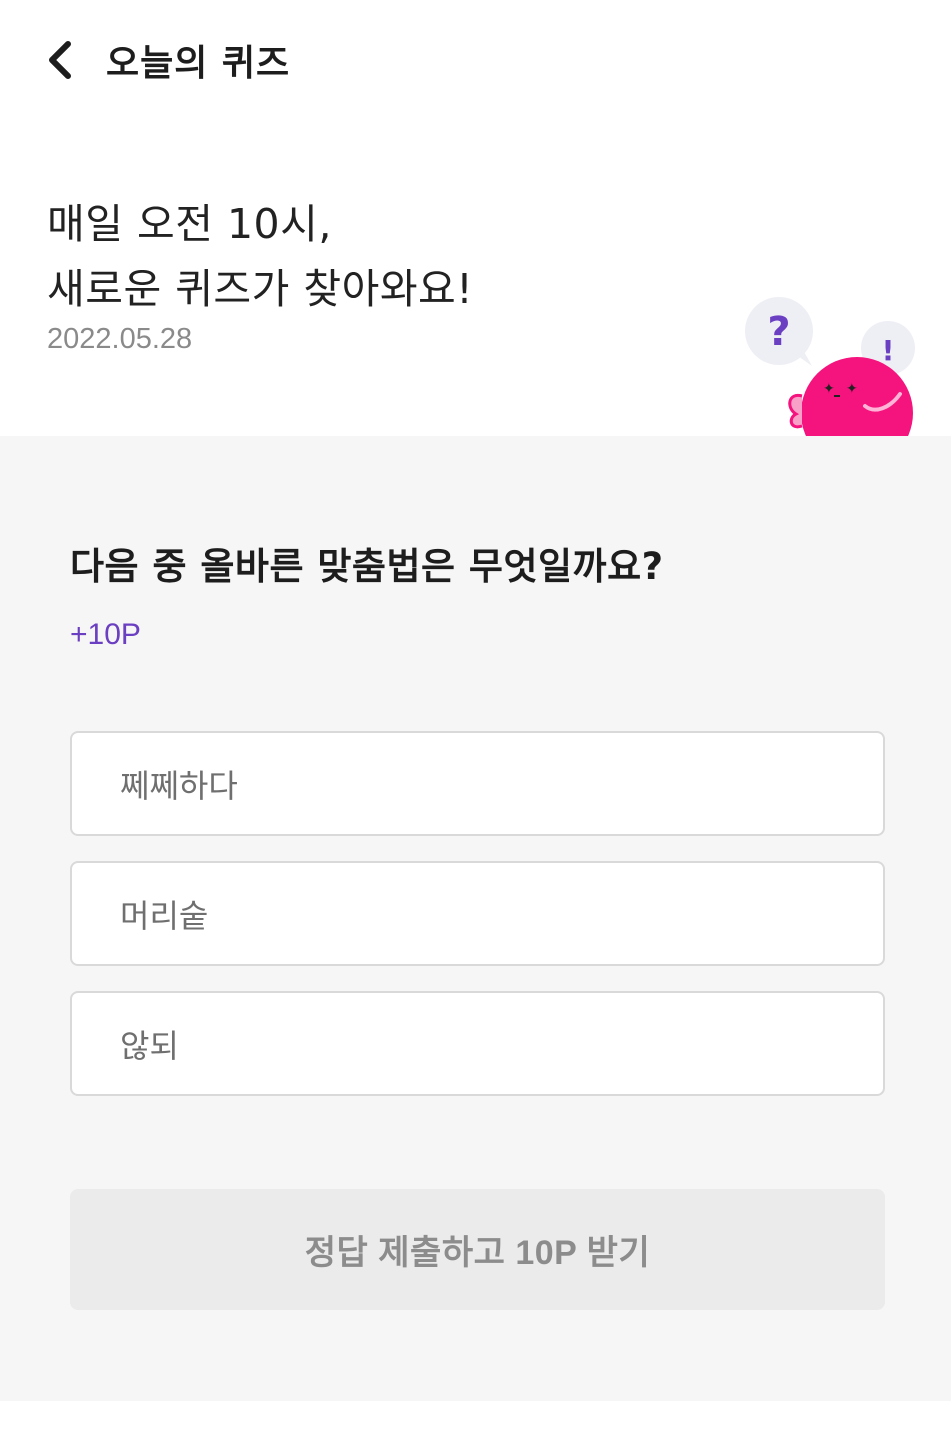 This screenshot has height=1438, width=951. What do you see at coordinates (475, 1419) in the screenshot?
I see `bottom-spacer` at bounding box center [475, 1419].